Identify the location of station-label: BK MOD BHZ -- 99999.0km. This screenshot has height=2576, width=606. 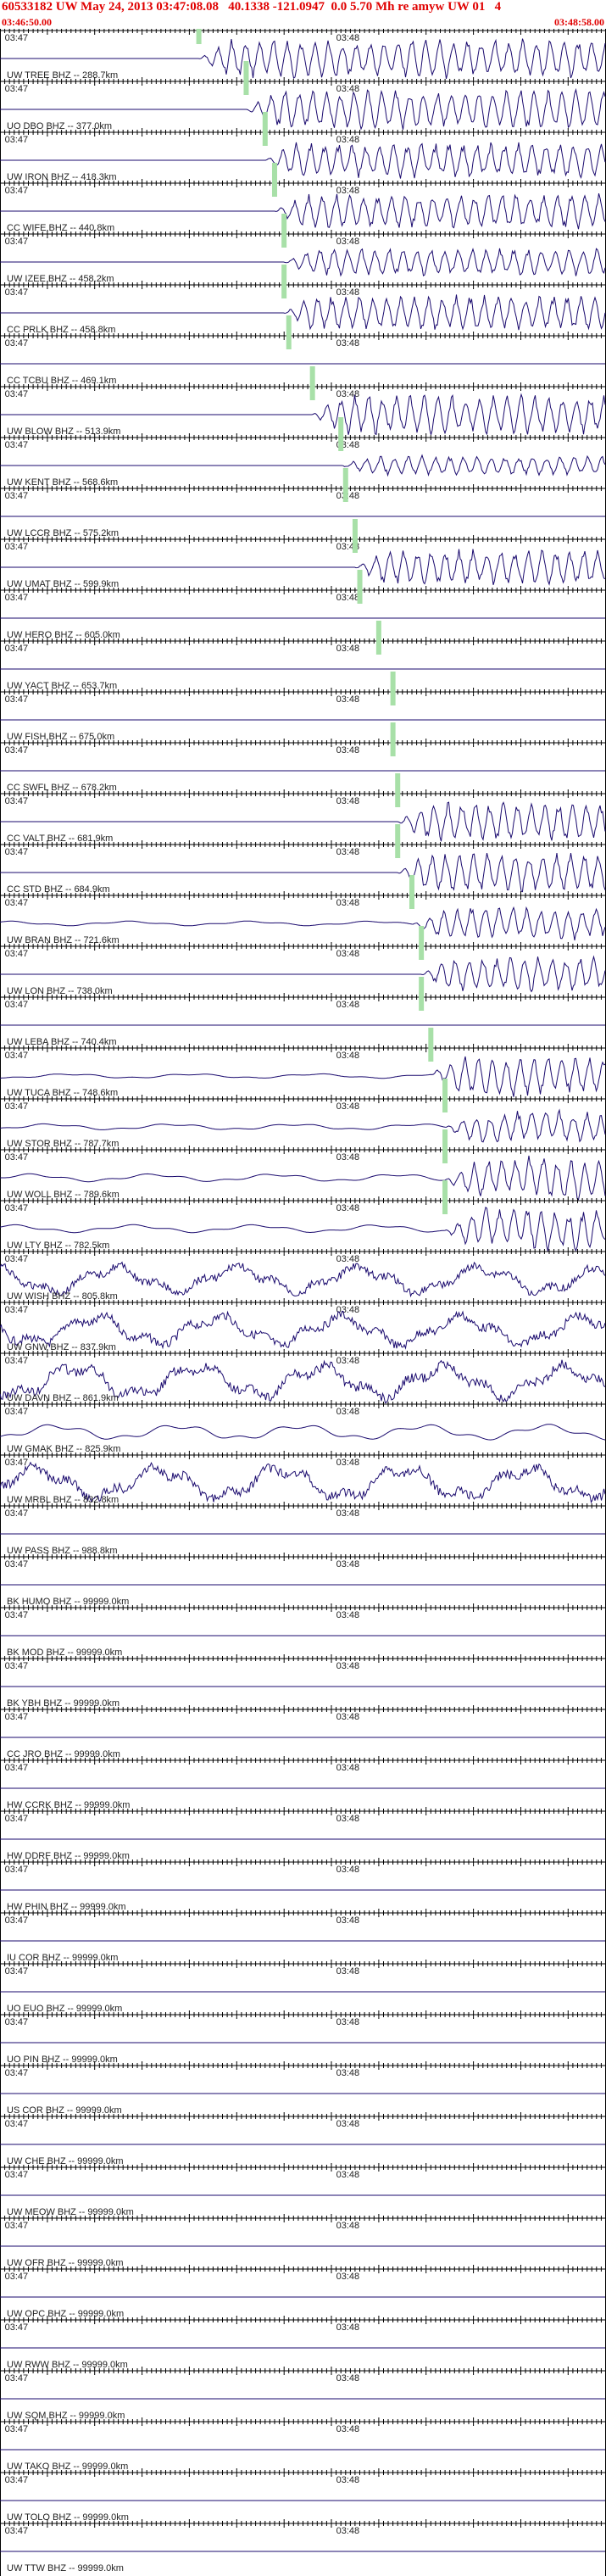
(64, 1653).